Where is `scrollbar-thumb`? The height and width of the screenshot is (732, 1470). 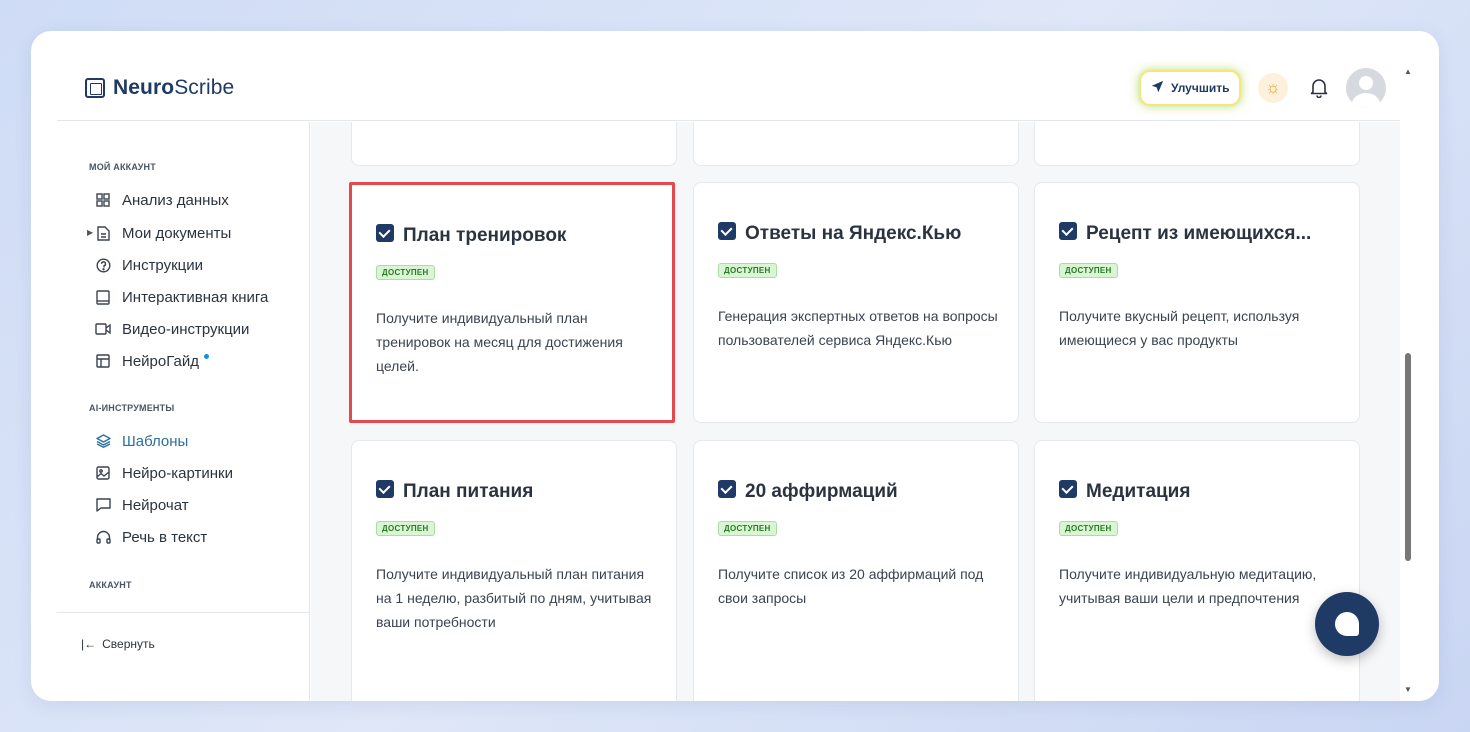 scrollbar-thumb is located at coordinates (1408, 457).